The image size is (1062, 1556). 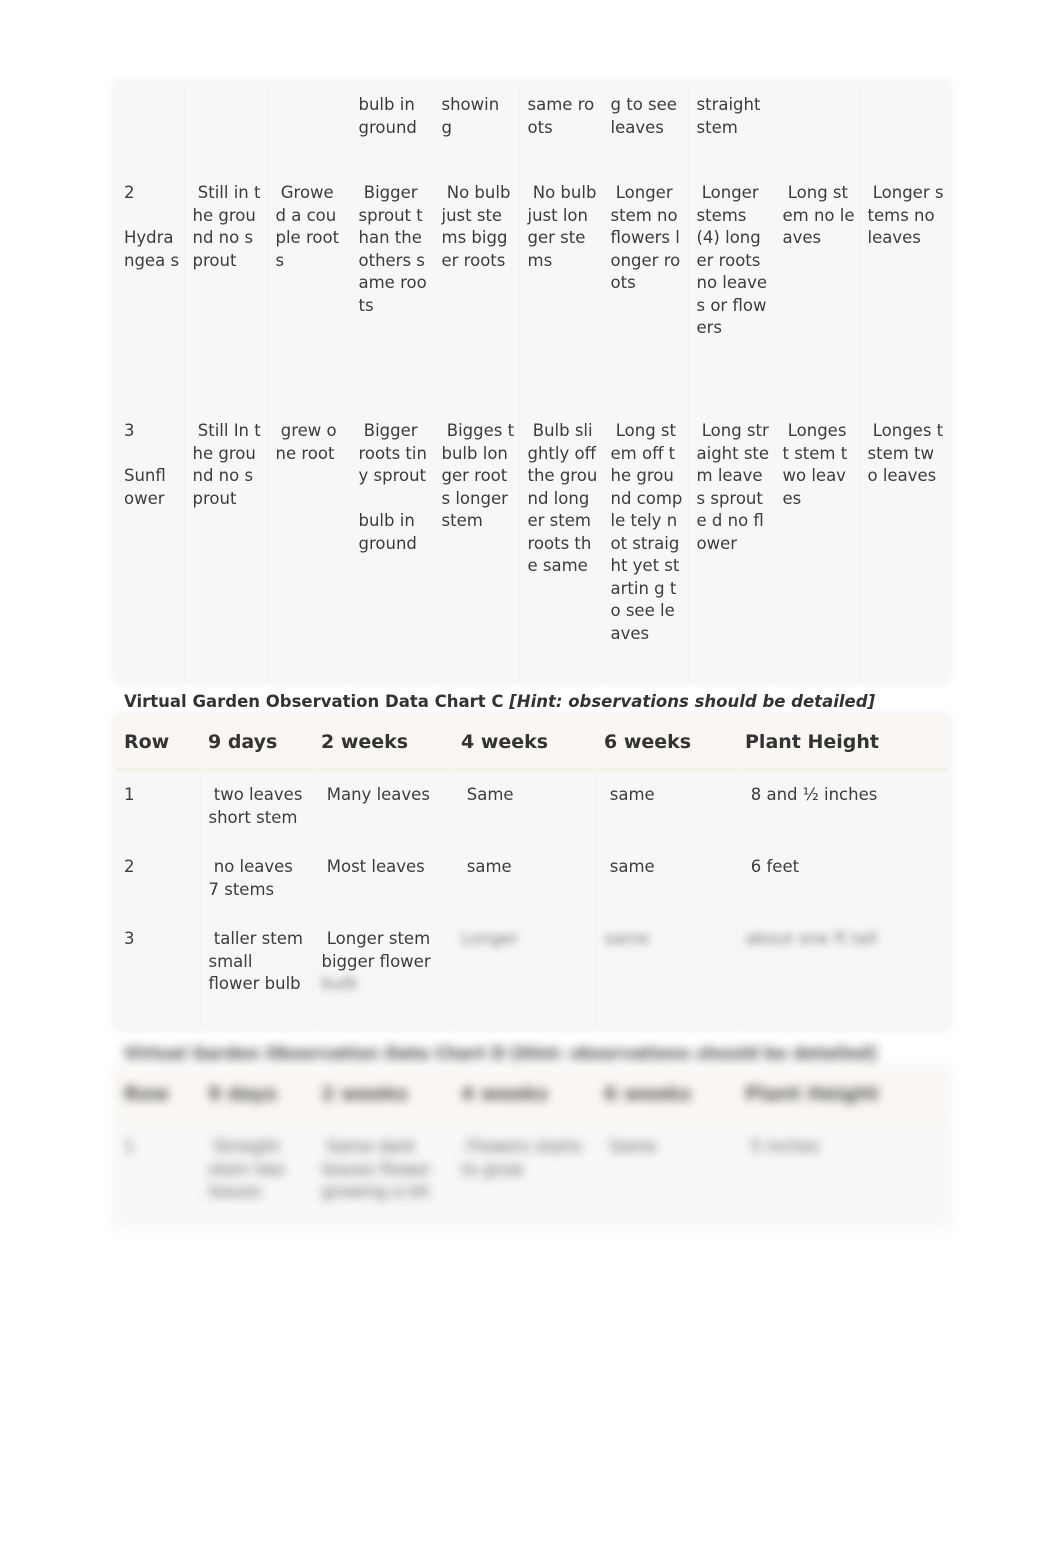 What do you see at coordinates (257, 972) in the screenshot?
I see `observation-cell: taller stem small flower bulb` at bounding box center [257, 972].